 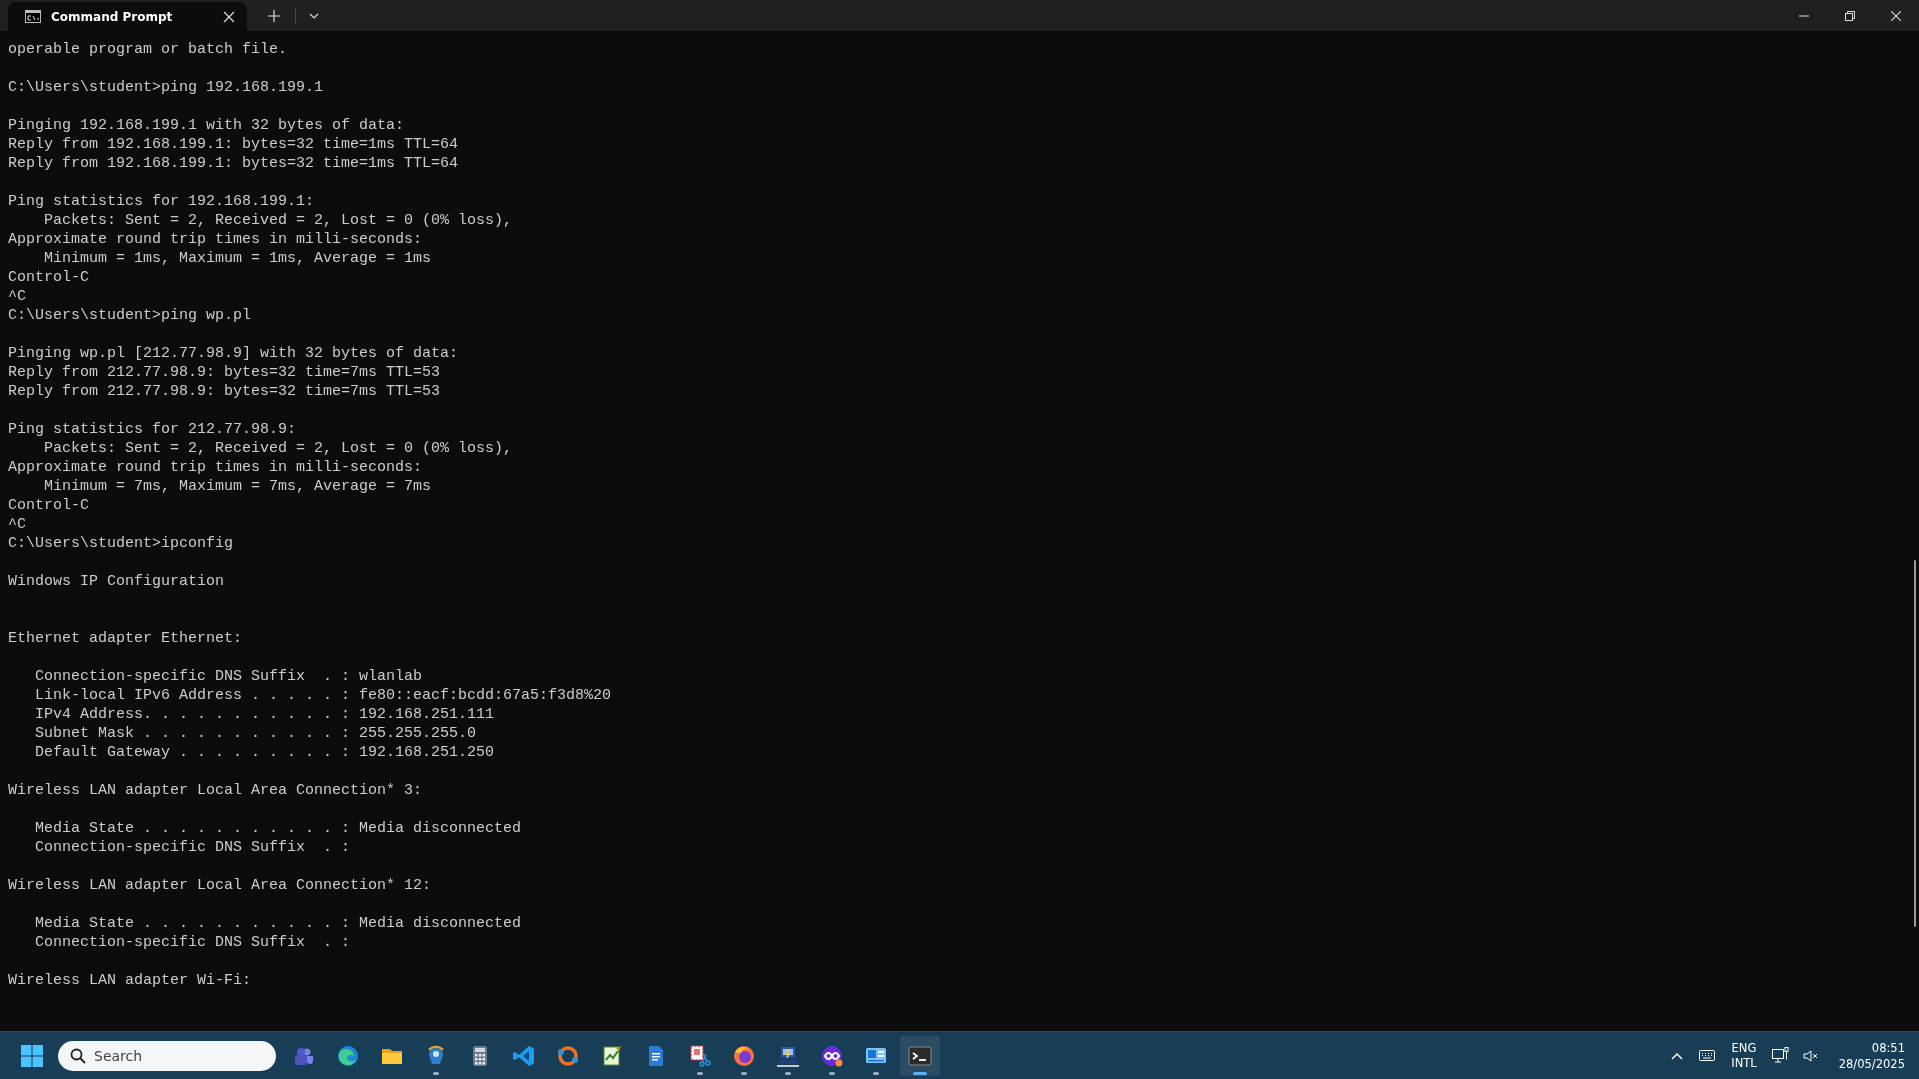 I want to click on terminal-line: Windows IP Configuration, so click(x=116, y=581).